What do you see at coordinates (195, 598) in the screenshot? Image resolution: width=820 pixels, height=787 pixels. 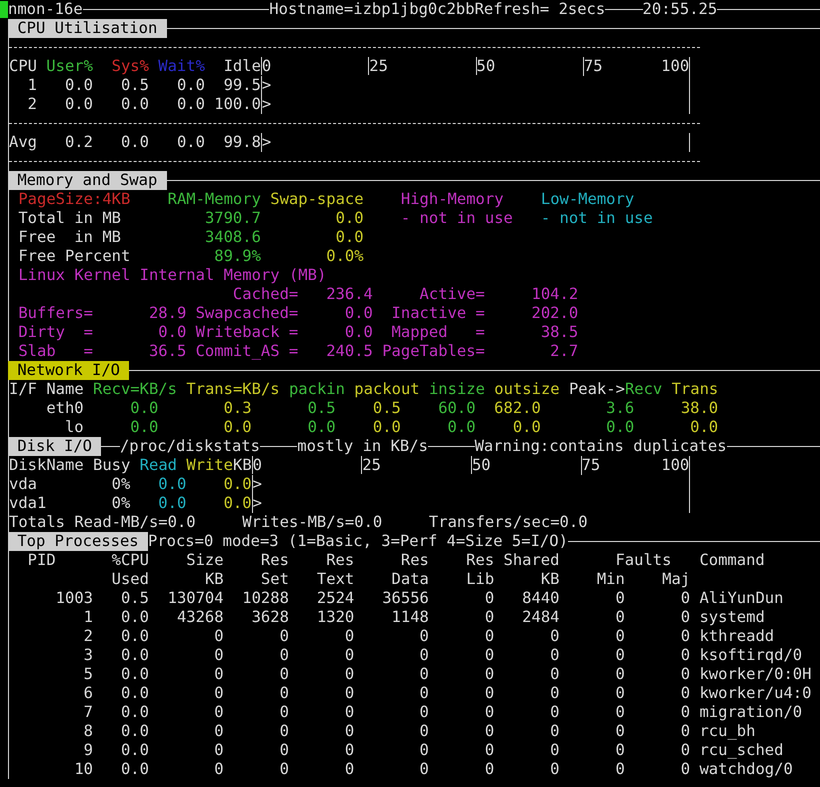 I see `table-cell-text: 130704` at bounding box center [195, 598].